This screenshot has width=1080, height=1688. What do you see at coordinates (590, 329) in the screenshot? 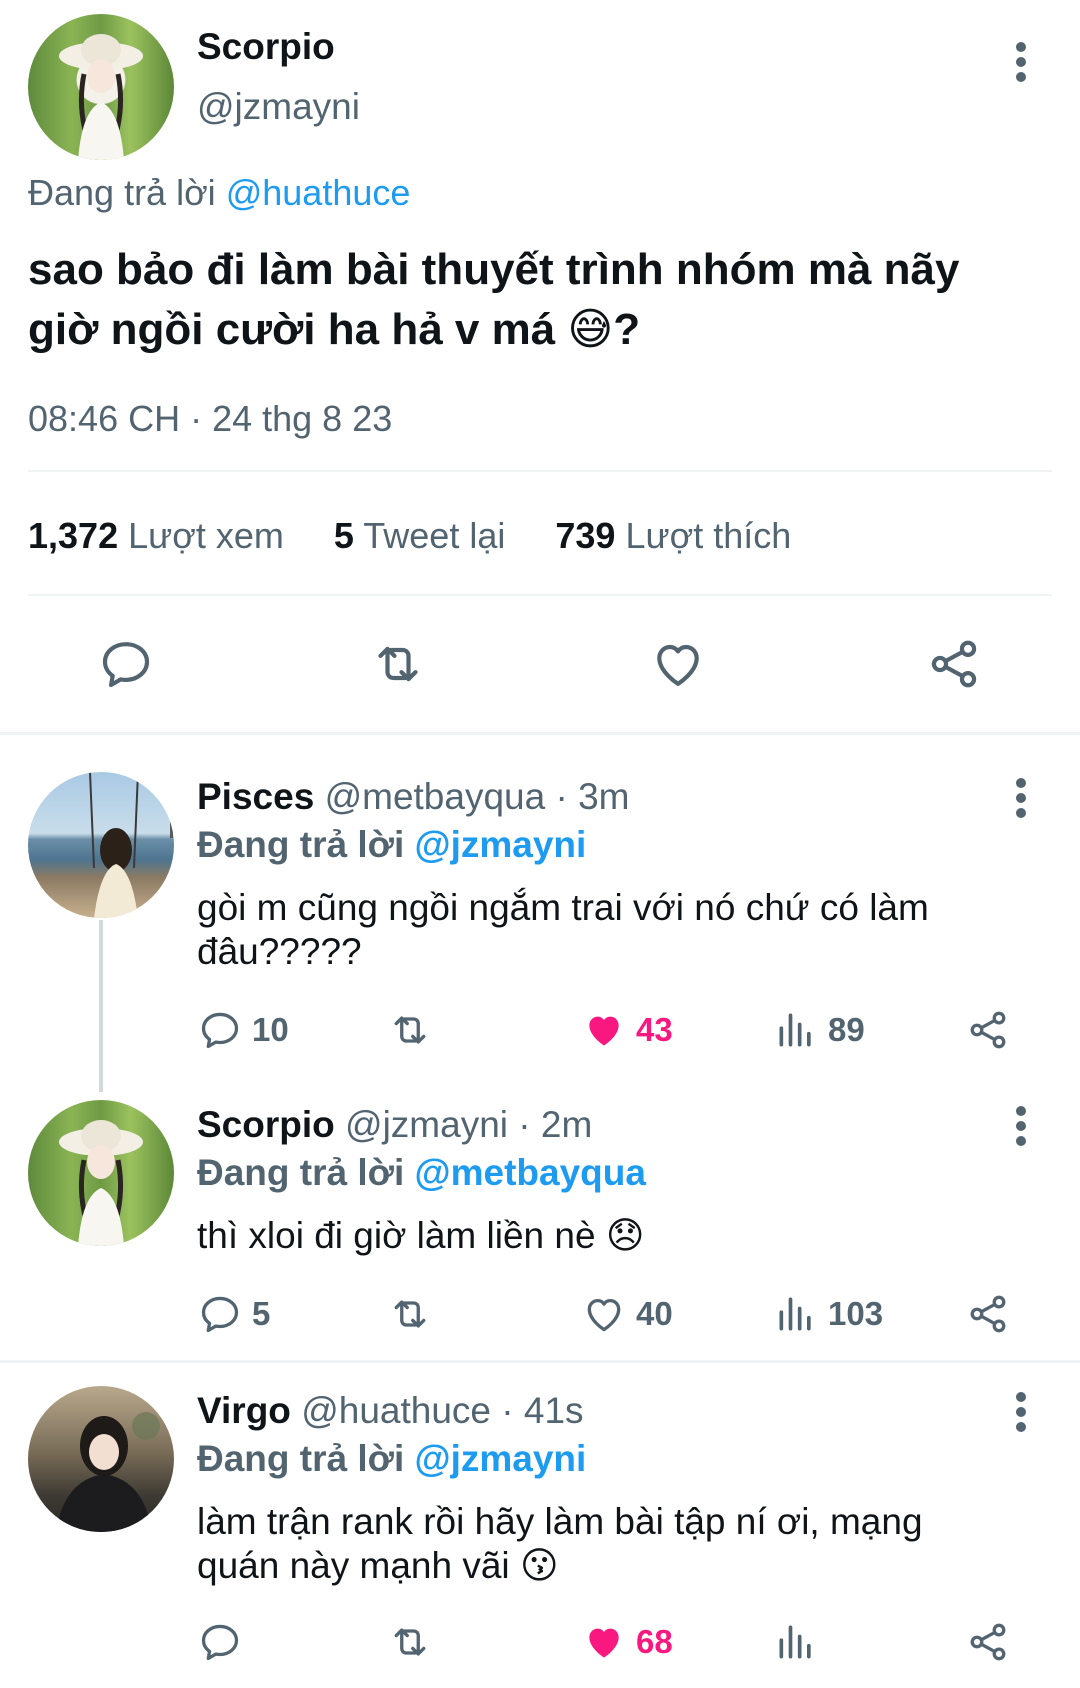
I see `sweat-smile-emoji: 😅` at bounding box center [590, 329].